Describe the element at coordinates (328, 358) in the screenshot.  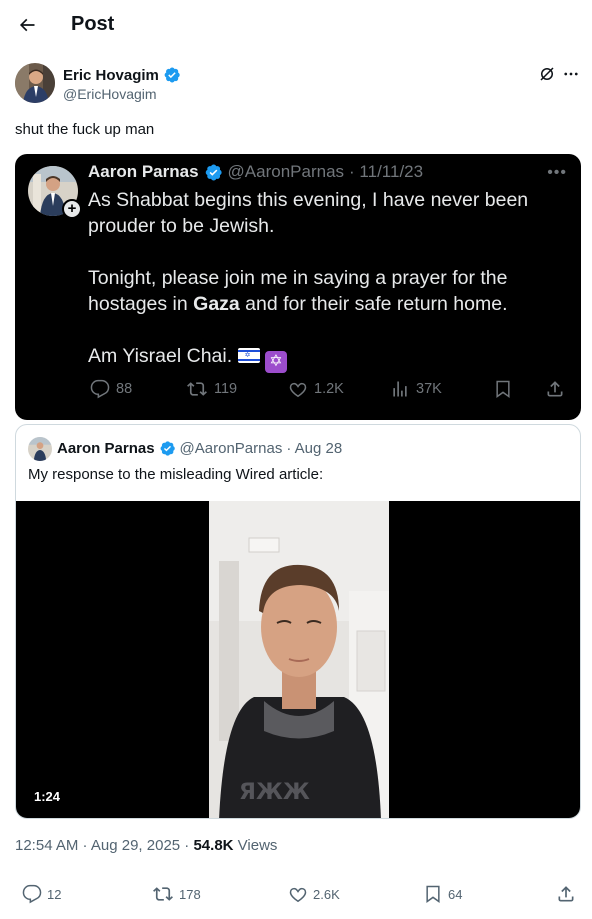
I see `screenshot-paragraph: Am Yisrael Chai. ✡ ✡` at that location.